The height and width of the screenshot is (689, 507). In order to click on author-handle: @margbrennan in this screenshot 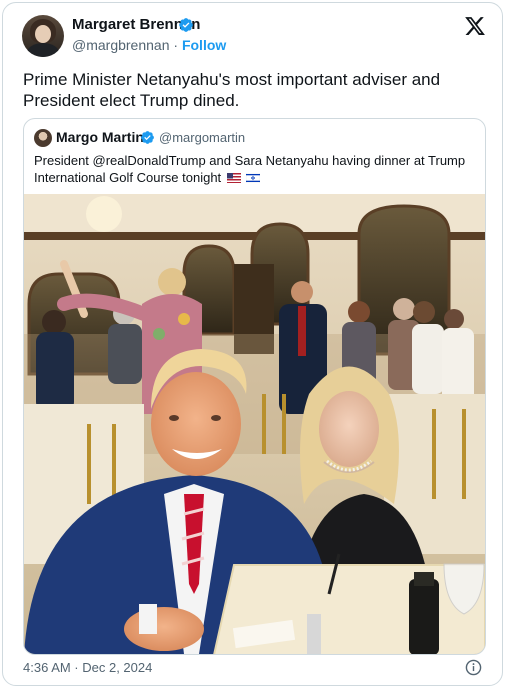, I will do `click(121, 45)`.